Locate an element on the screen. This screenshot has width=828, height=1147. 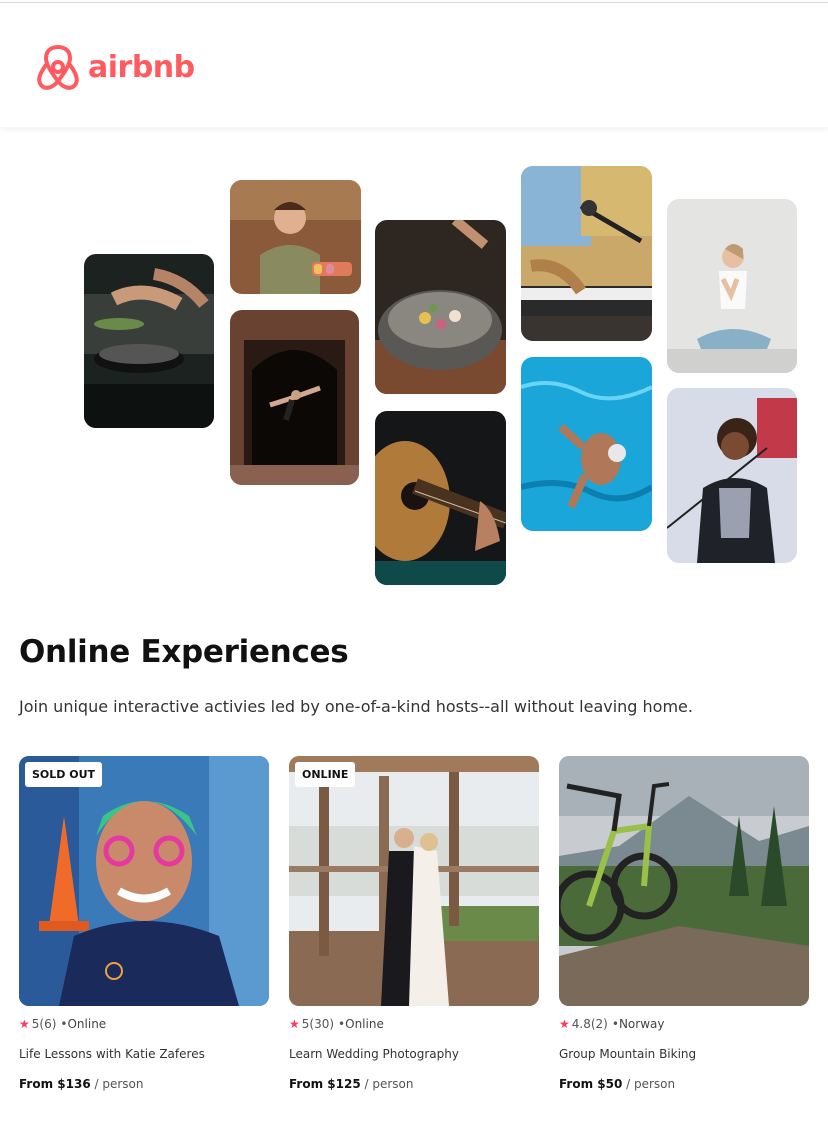
experience-photo: SOLD OUT is located at coordinates (144, 881).